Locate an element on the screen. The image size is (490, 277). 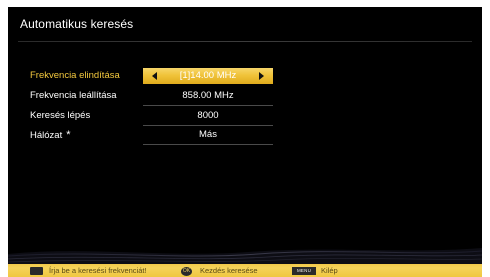
stop-frequency-field: 858.00 MHz is located at coordinates (208, 96).